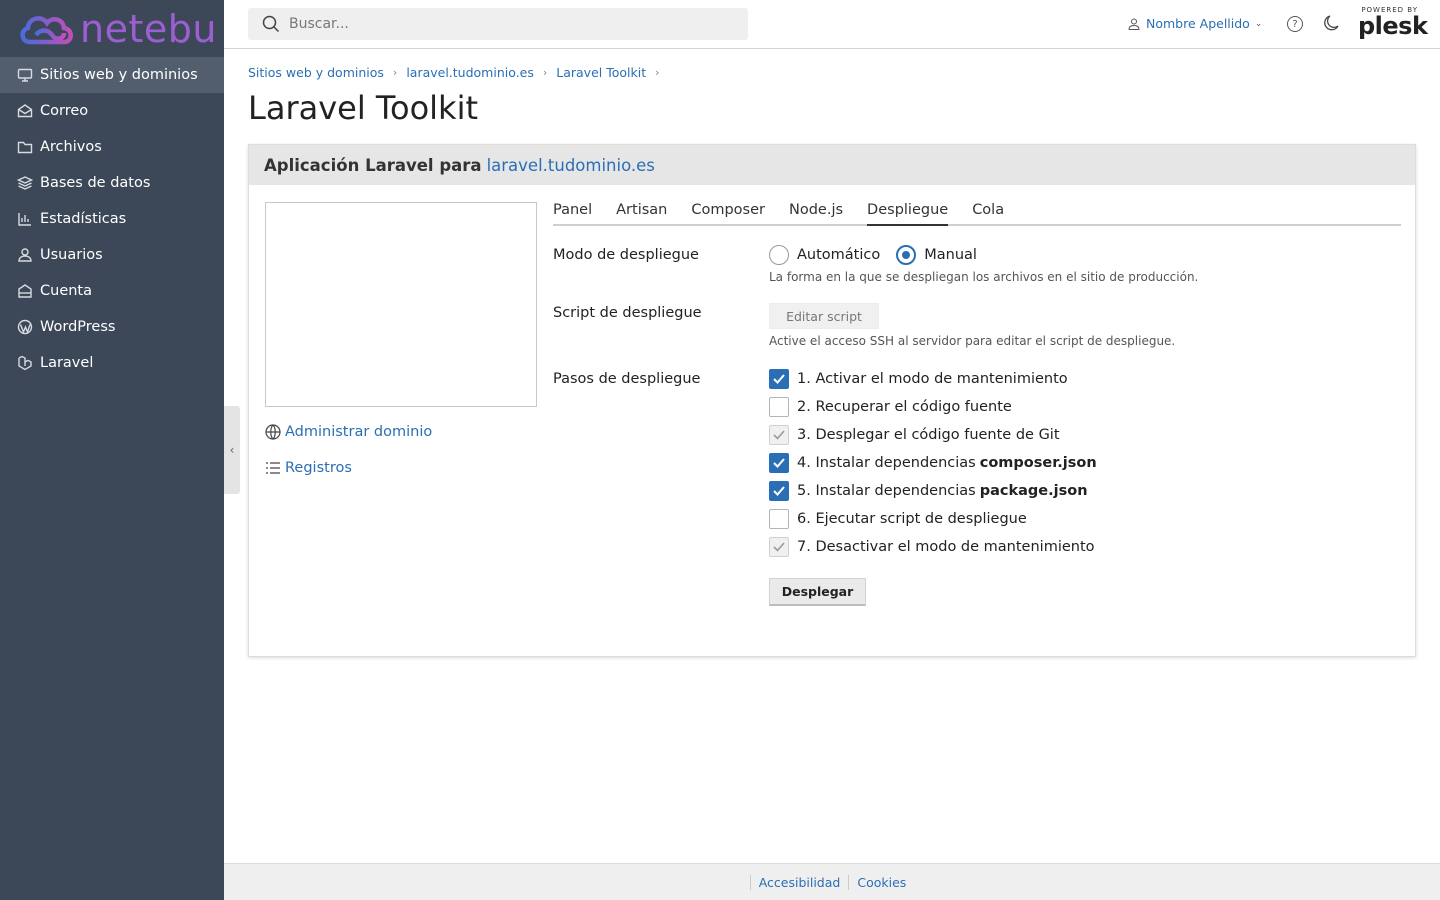 This screenshot has height=900, width=1440. I want to click on accessibility-link: Accesibilidad, so click(799, 882).